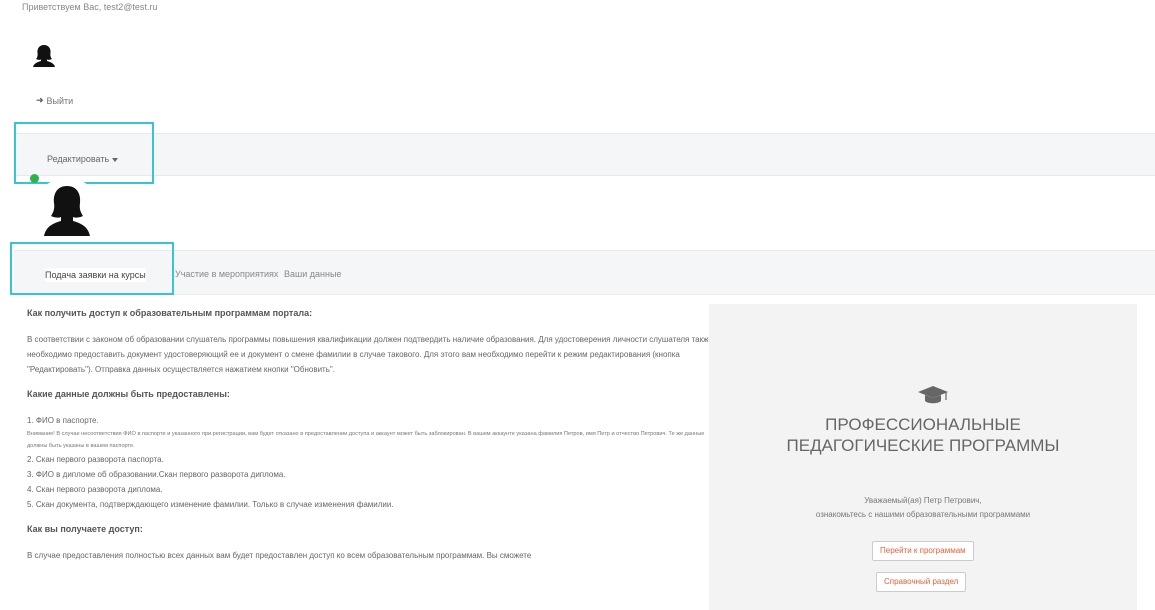 This screenshot has width=1155, height=610. What do you see at coordinates (63, 420) in the screenshot?
I see `list-item: 1. ФИО в паспорте.` at bounding box center [63, 420].